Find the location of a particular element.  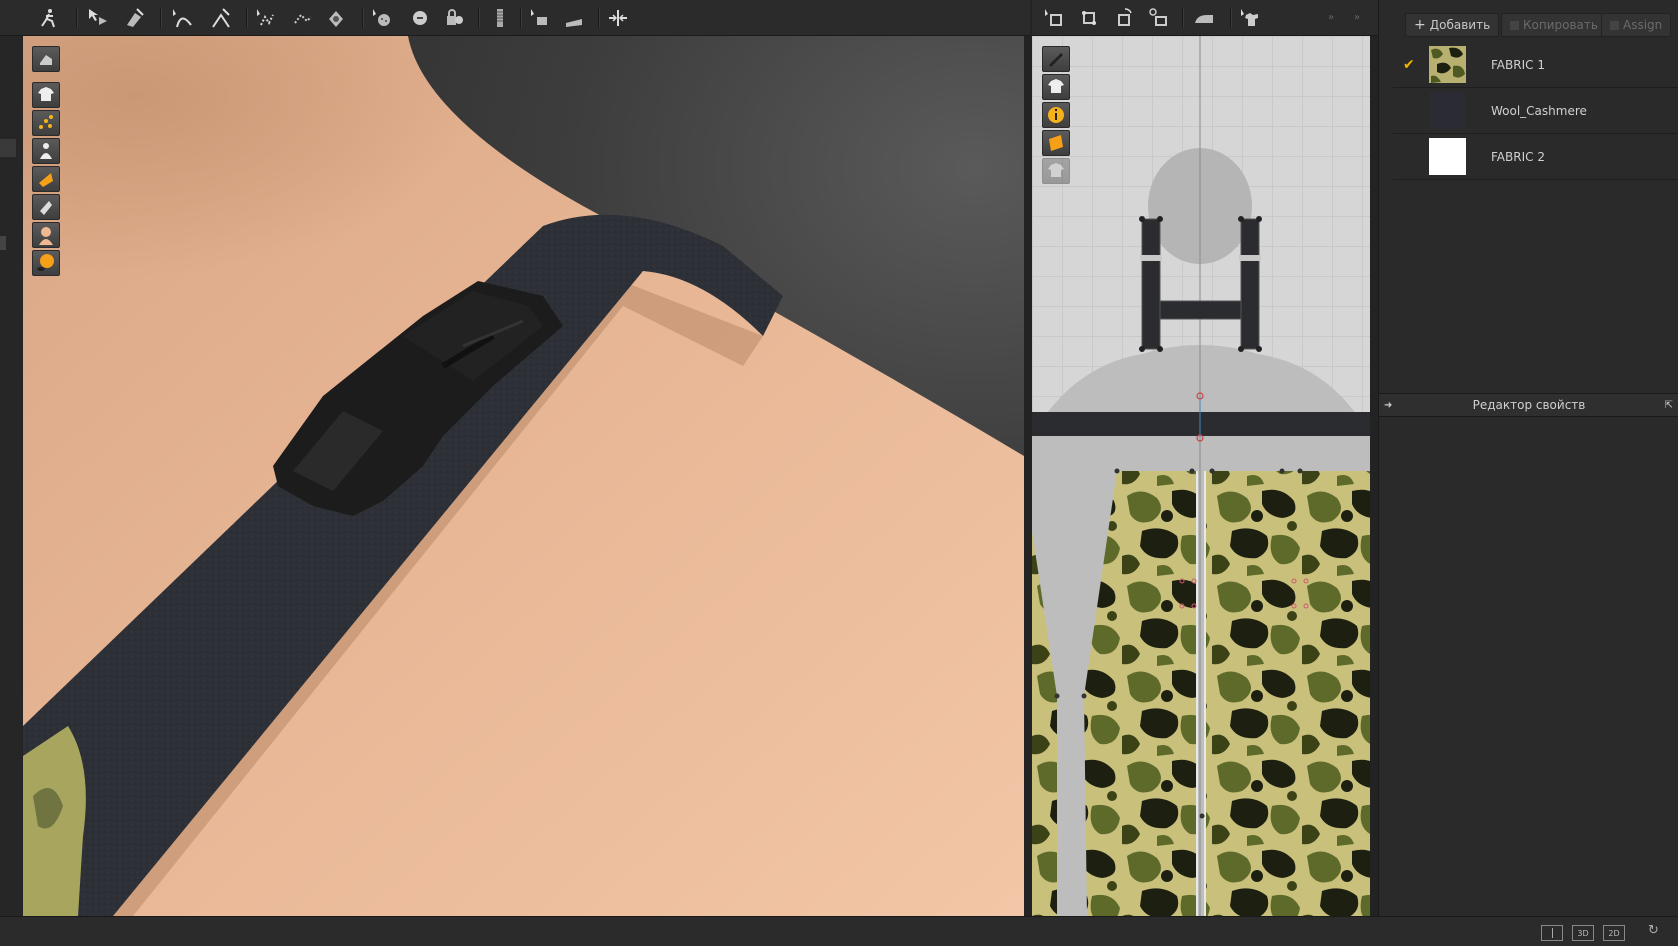

view-2d-button: 2D is located at coordinates (1614, 933).